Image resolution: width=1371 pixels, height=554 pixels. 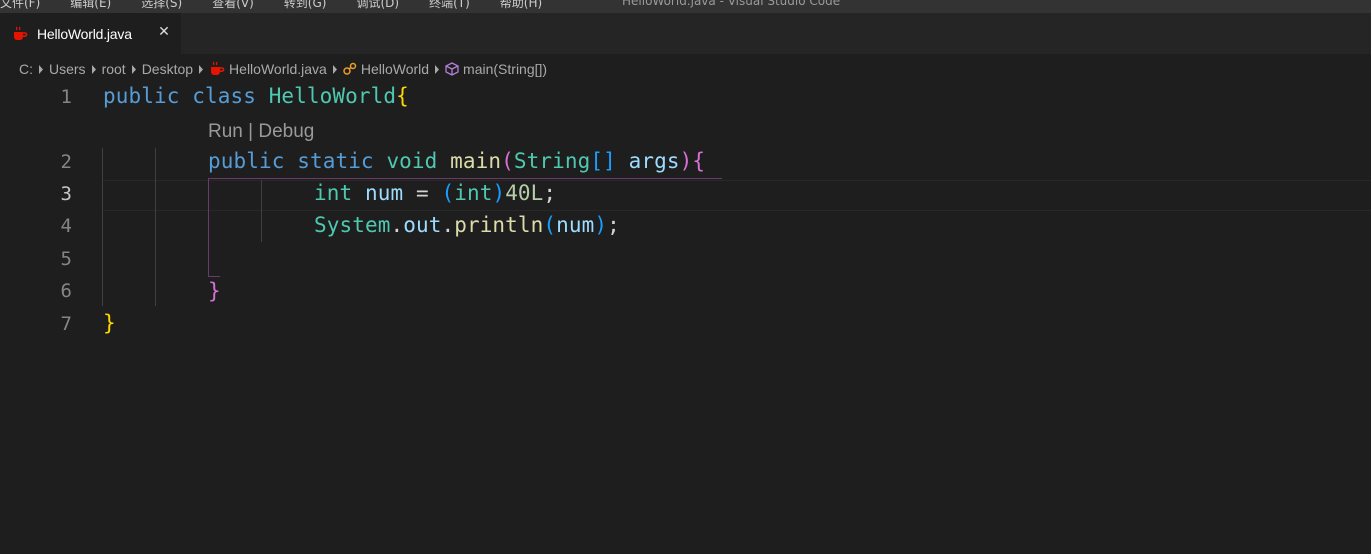 I want to click on breadcrumb-method-label: main(String[]), so click(x=505, y=69).